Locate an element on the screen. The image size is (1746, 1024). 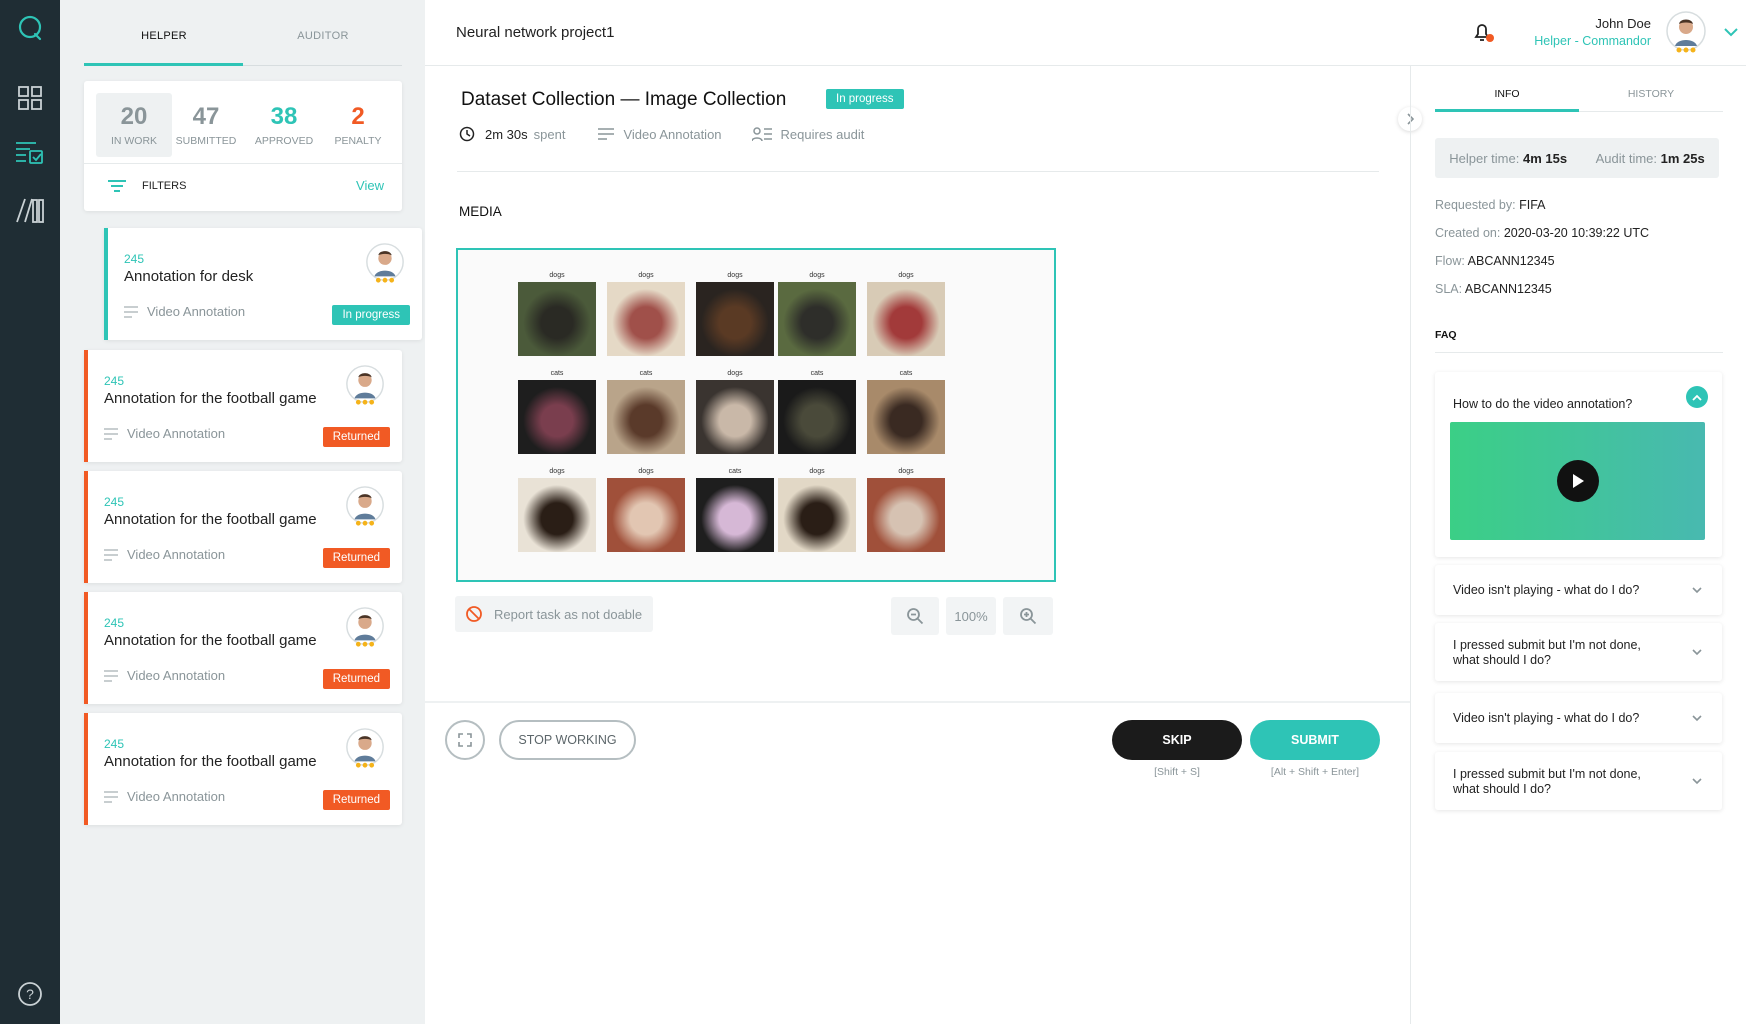
time-value: 2m 30s is located at coordinates (506, 134).